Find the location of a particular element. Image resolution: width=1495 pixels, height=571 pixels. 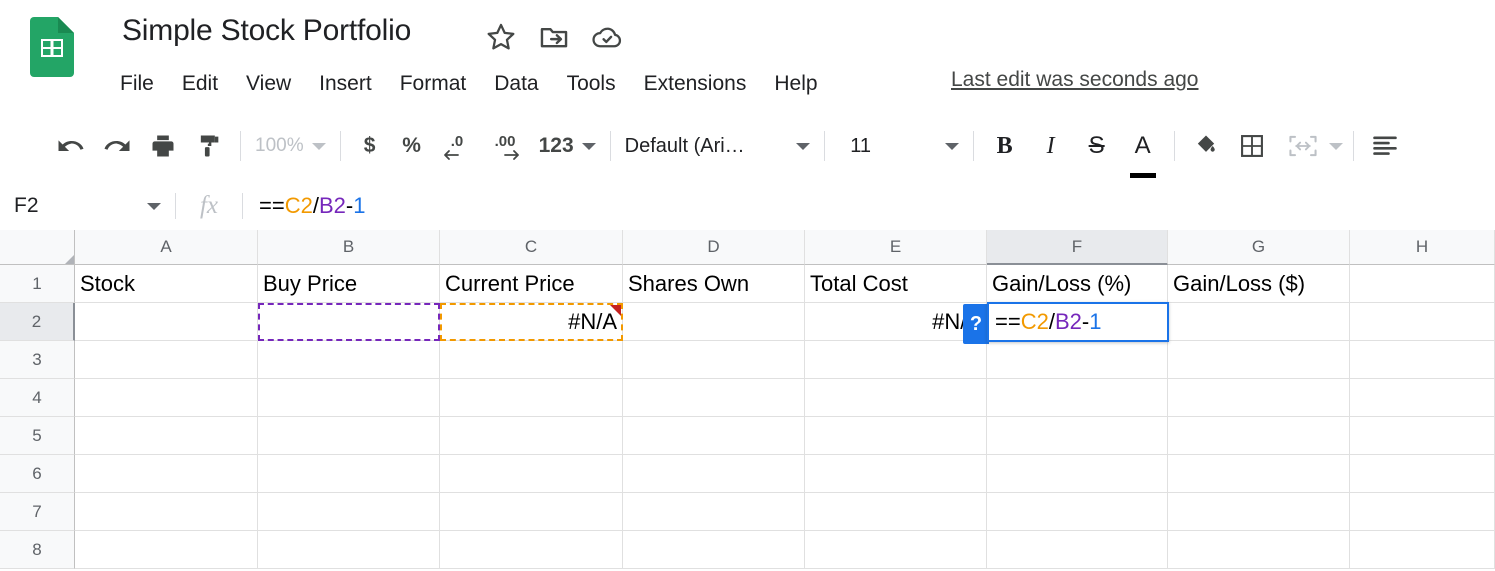

bold-button: B is located at coordinates (1005, 146).